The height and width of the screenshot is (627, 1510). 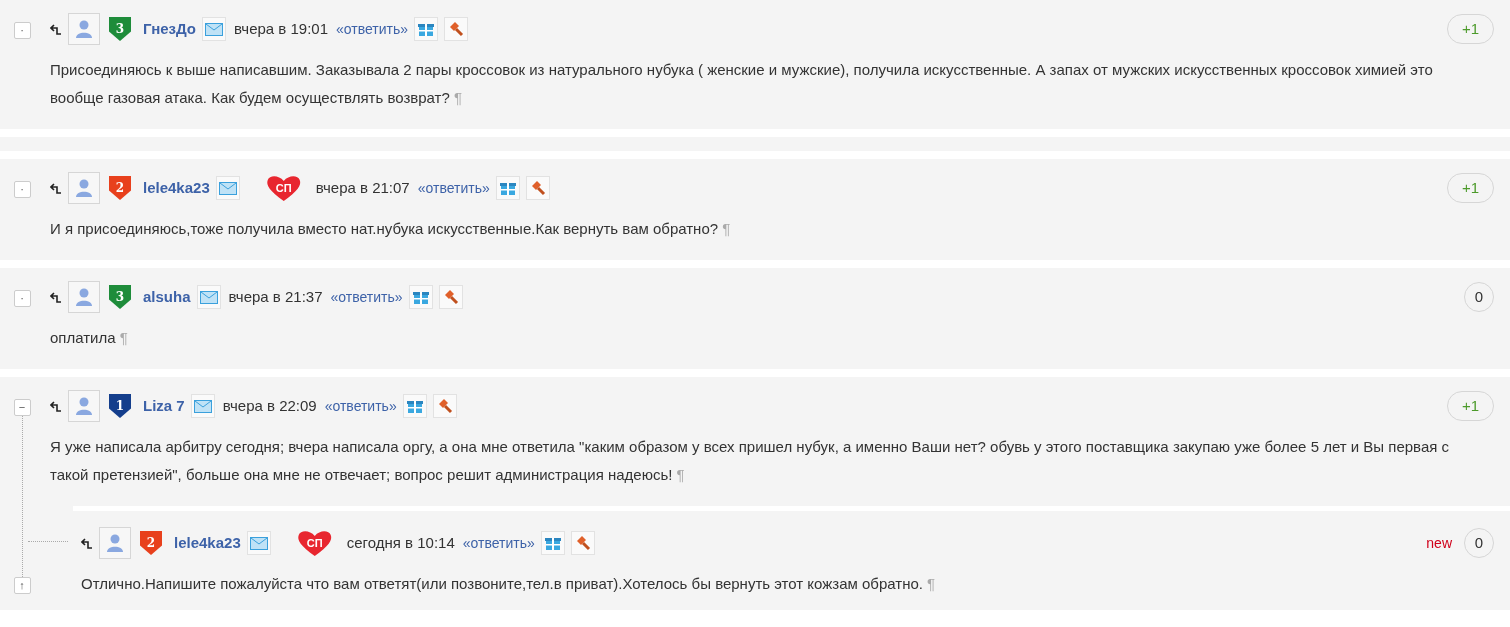 What do you see at coordinates (391, 229) in the screenshot?
I see `comment-text: И я присоединяюсь,тоже получила вместо нат.нубука искусственные.Как вернуть вам обратно? ¶` at bounding box center [391, 229].